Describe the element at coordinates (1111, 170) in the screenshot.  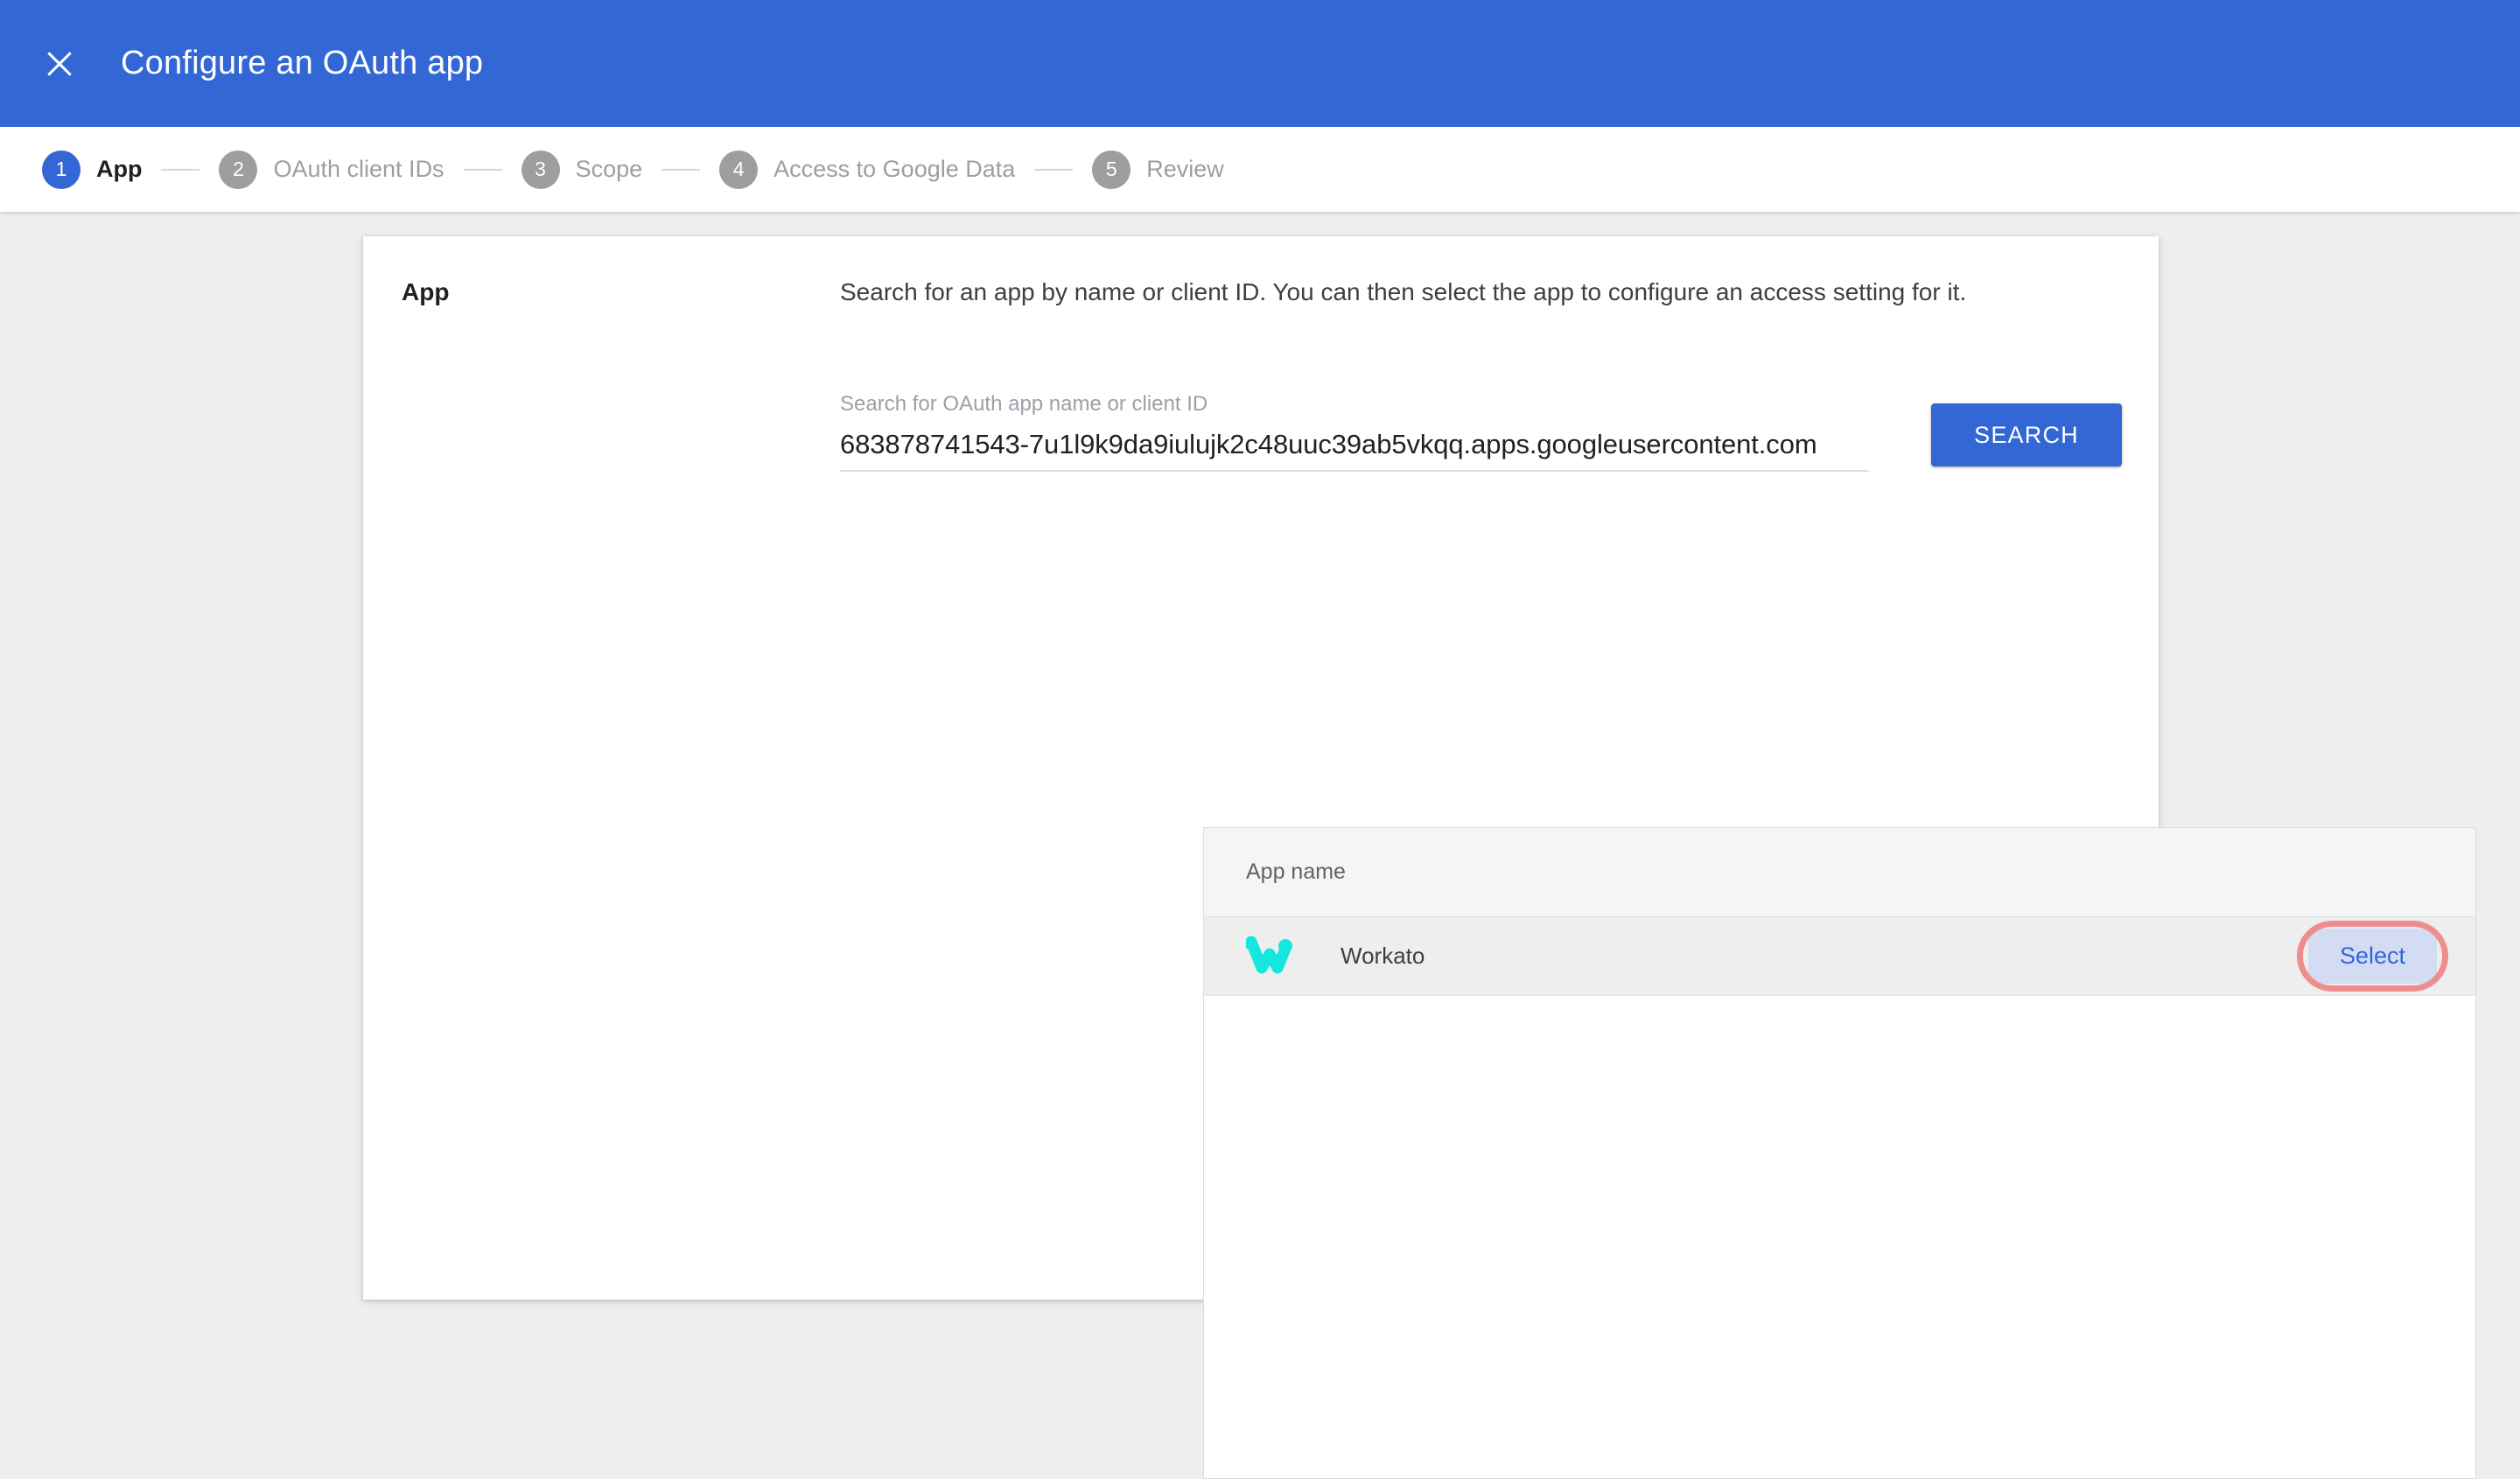
I see `step-number-badge: 5` at that location.